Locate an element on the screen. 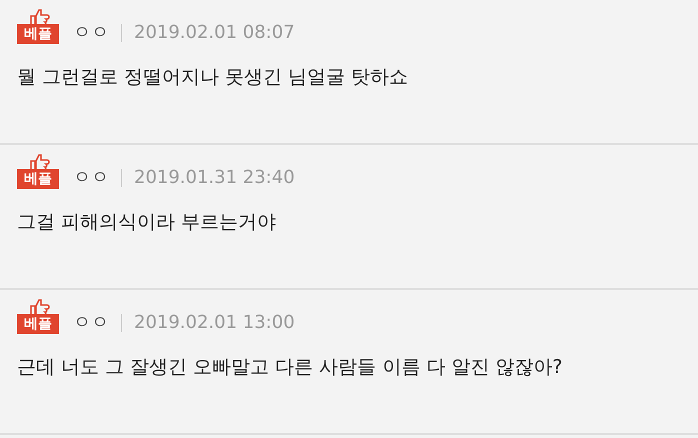 Image resolution: width=698 pixels, height=438 pixels. comment-text: 그걸 피해의식이라 부르는거야 is located at coordinates (147, 222).